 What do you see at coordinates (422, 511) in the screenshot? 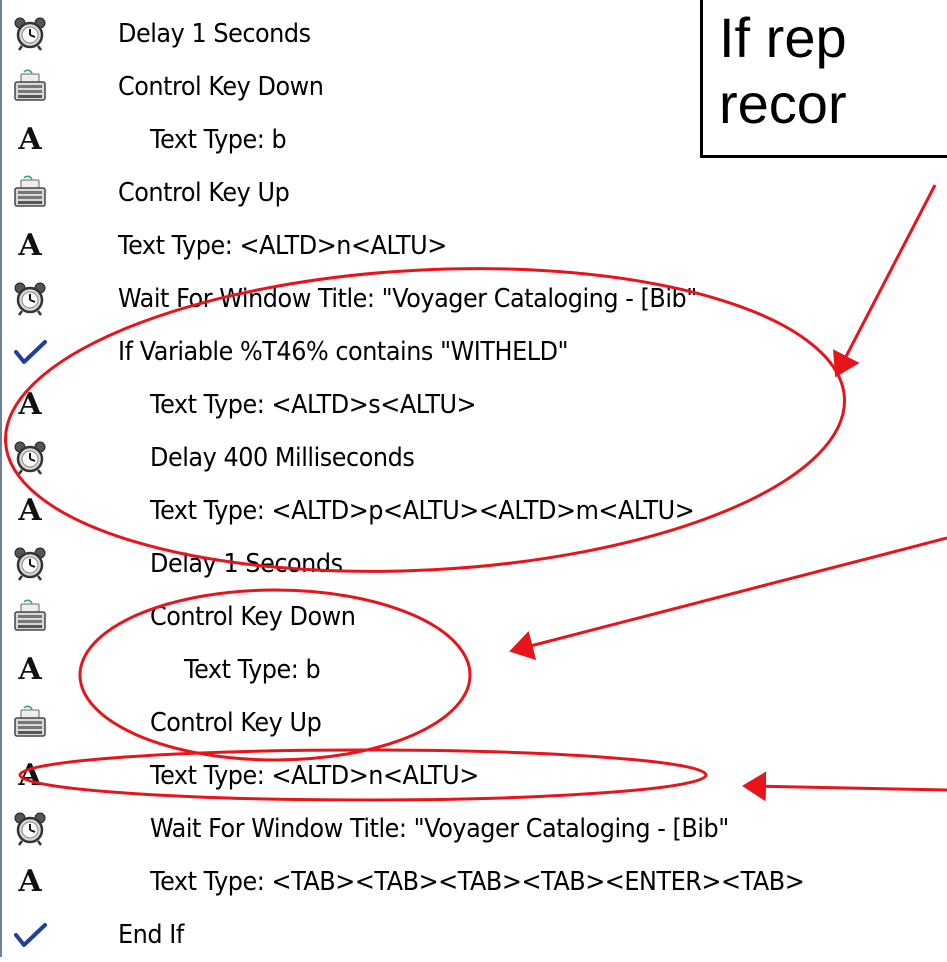
I see `script-row-label: Text Type: <ALTD>p<ALTU><ALTD>m<ALTU>` at bounding box center [422, 511].